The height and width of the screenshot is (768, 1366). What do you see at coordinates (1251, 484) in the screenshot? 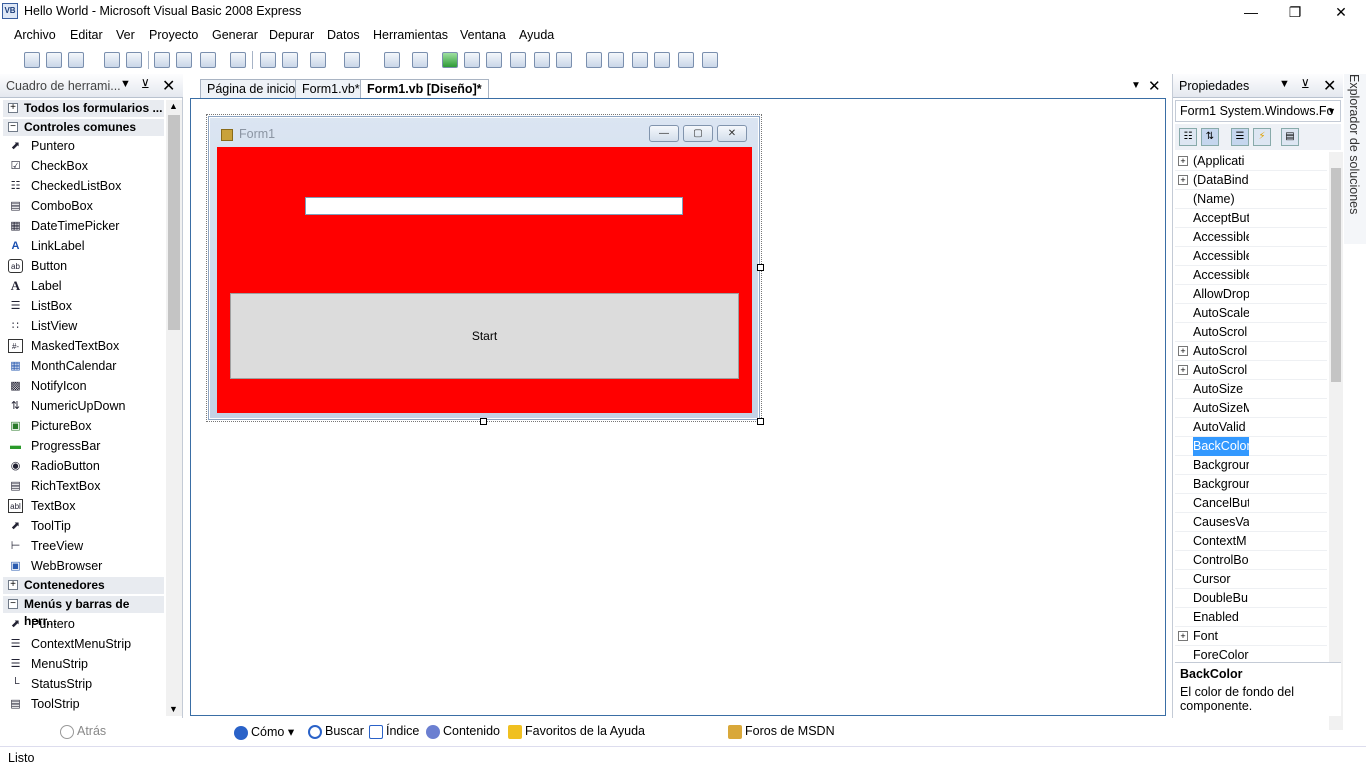
I see `property-row: BackgrourTile` at bounding box center [1251, 484].